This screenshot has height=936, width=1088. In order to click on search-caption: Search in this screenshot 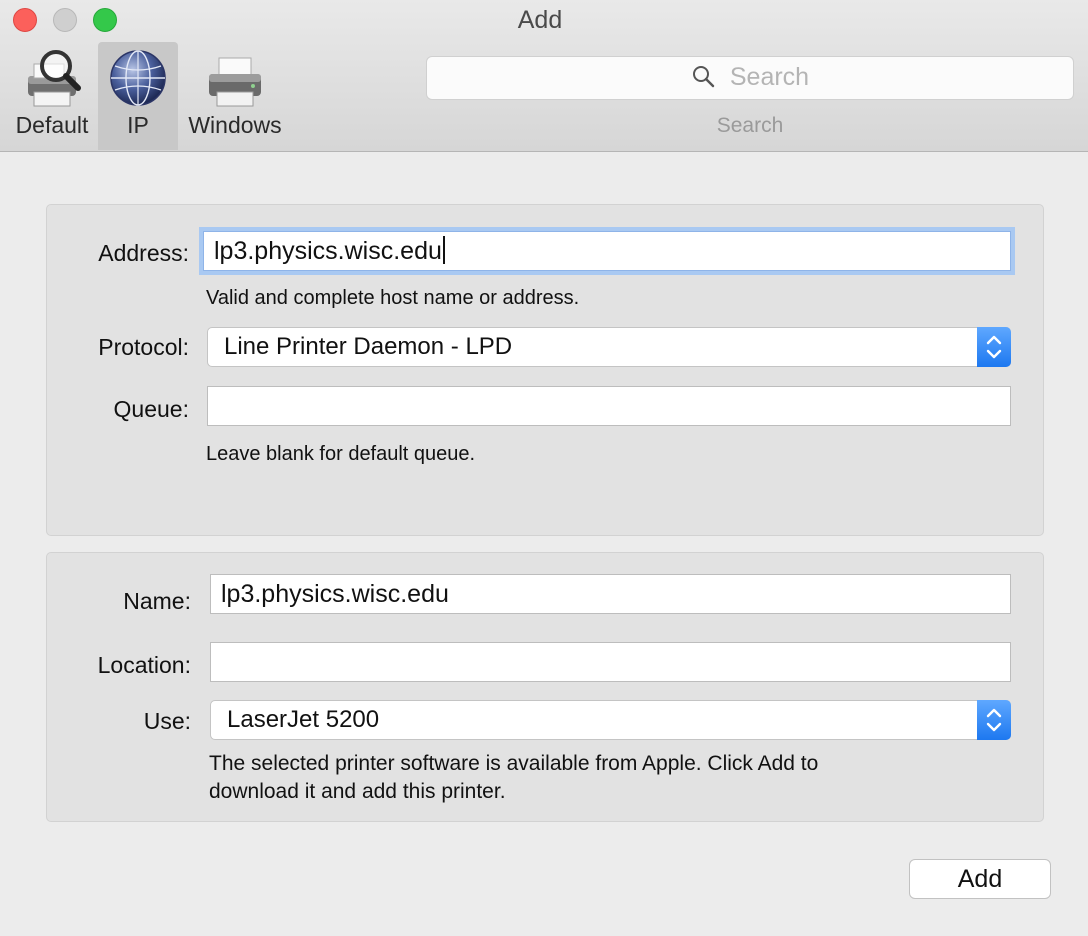, I will do `click(750, 125)`.